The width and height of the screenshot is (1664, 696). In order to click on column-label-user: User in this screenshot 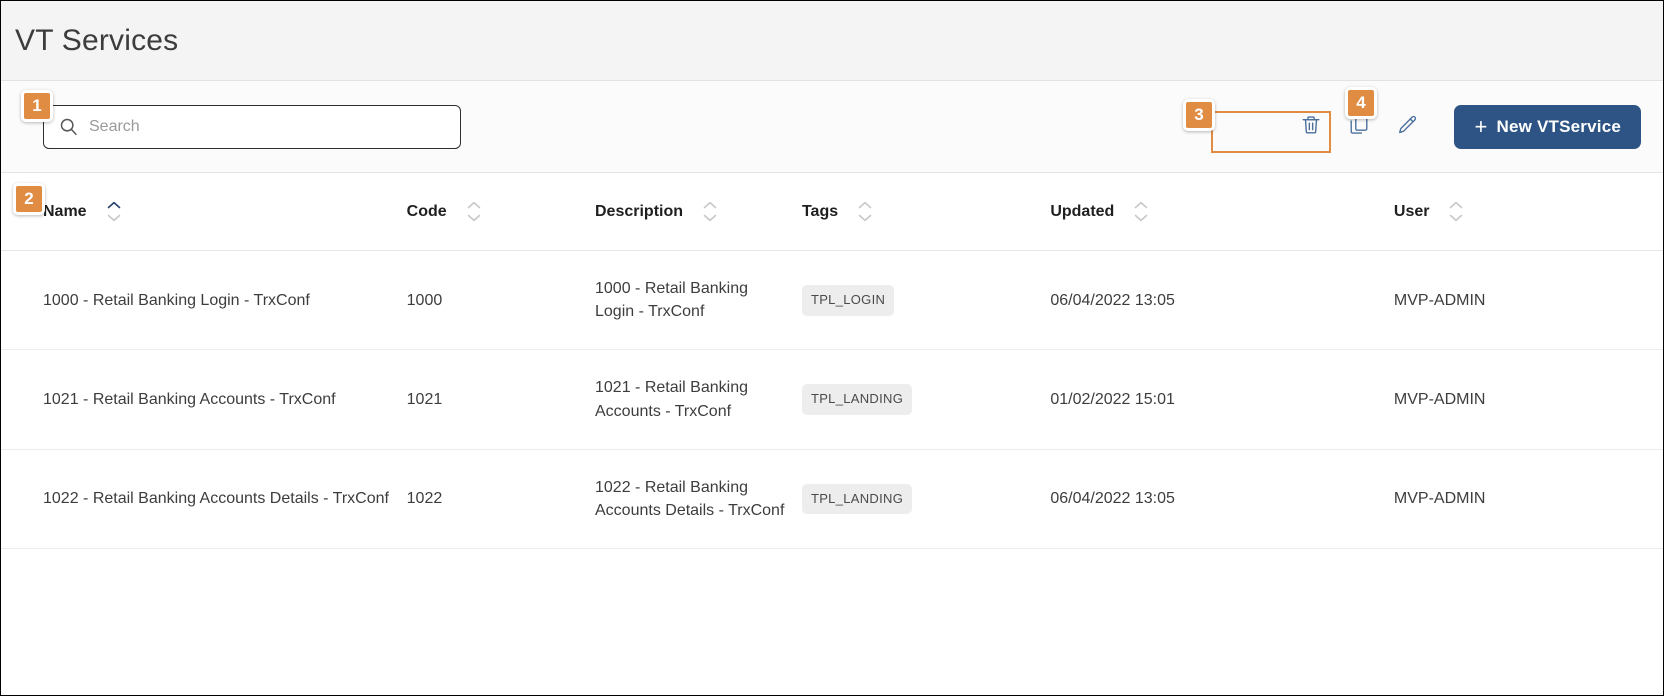, I will do `click(1411, 211)`.